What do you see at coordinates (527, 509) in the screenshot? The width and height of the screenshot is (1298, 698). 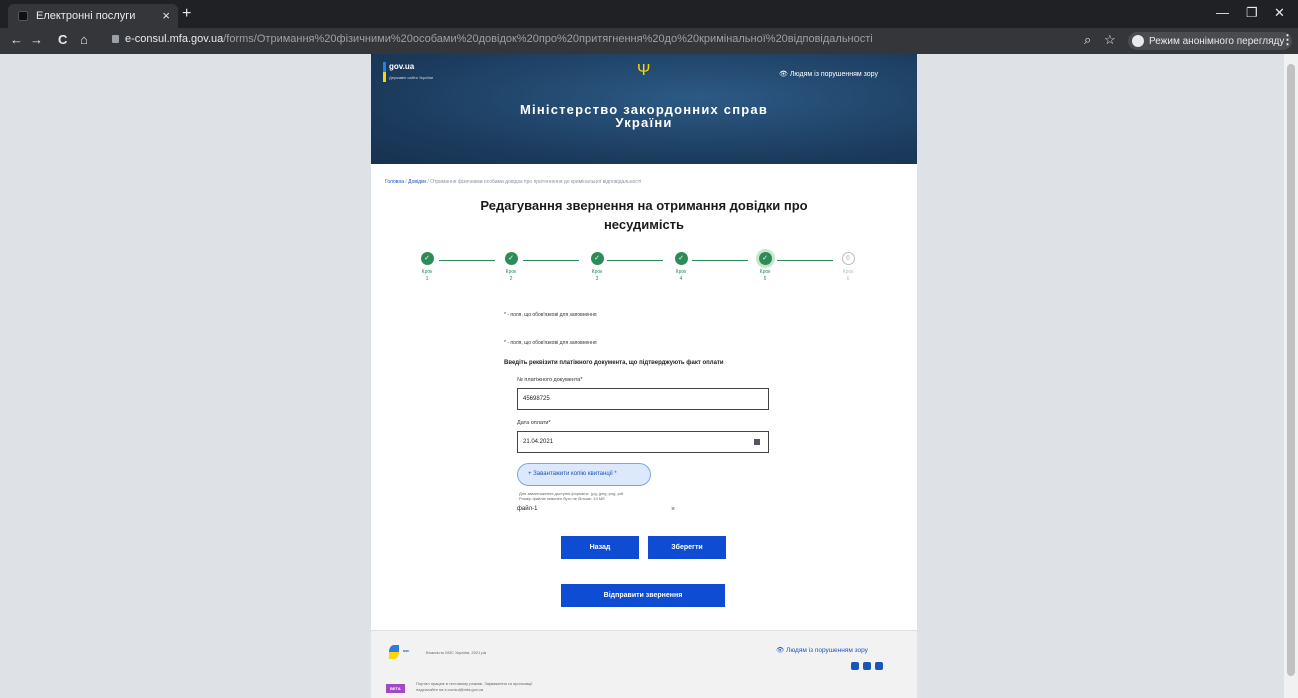 I see `uploaded-file-name: файл-1` at bounding box center [527, 509].